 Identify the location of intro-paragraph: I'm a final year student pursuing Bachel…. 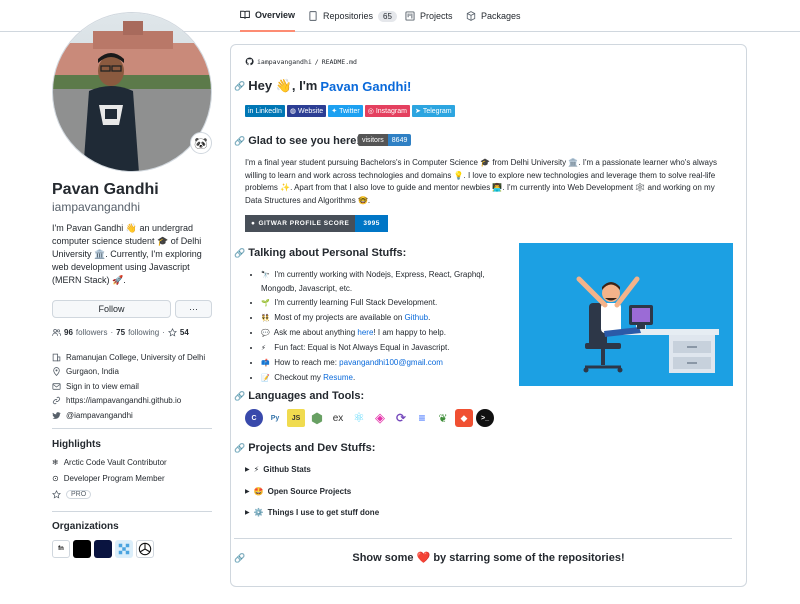
(481, 181).